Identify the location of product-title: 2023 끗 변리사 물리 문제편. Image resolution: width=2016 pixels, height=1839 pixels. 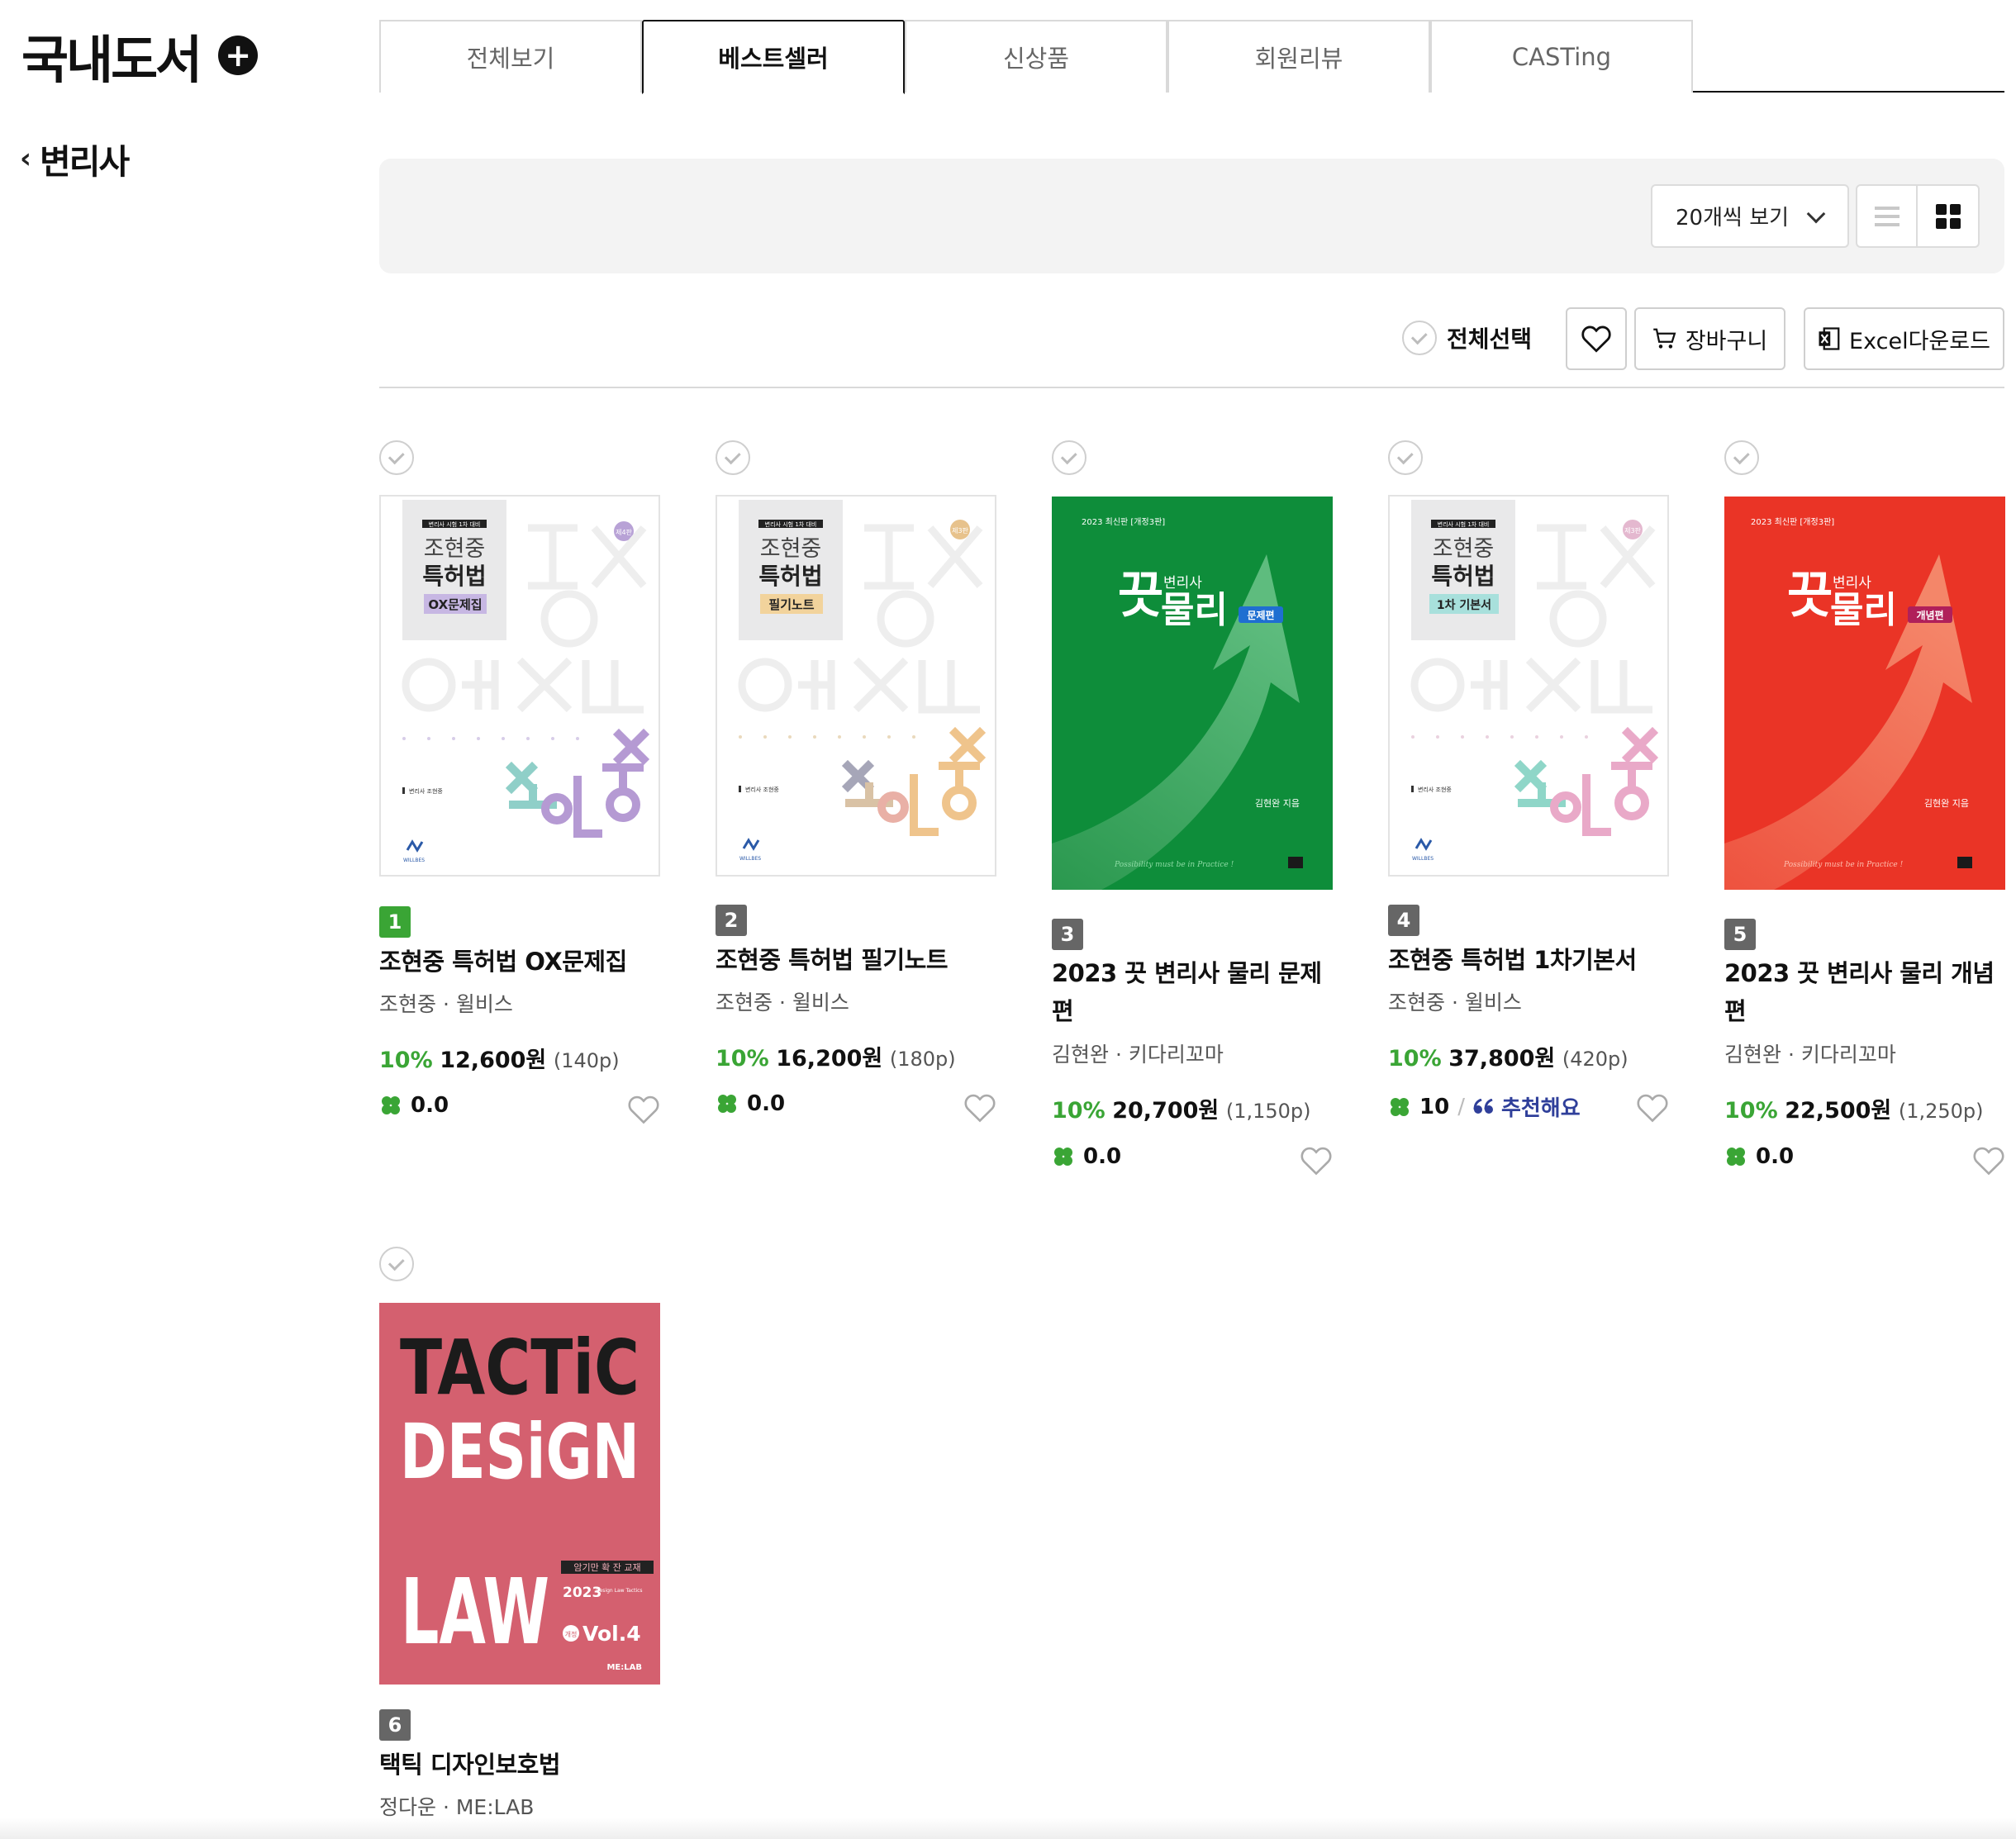
(1192, 992).